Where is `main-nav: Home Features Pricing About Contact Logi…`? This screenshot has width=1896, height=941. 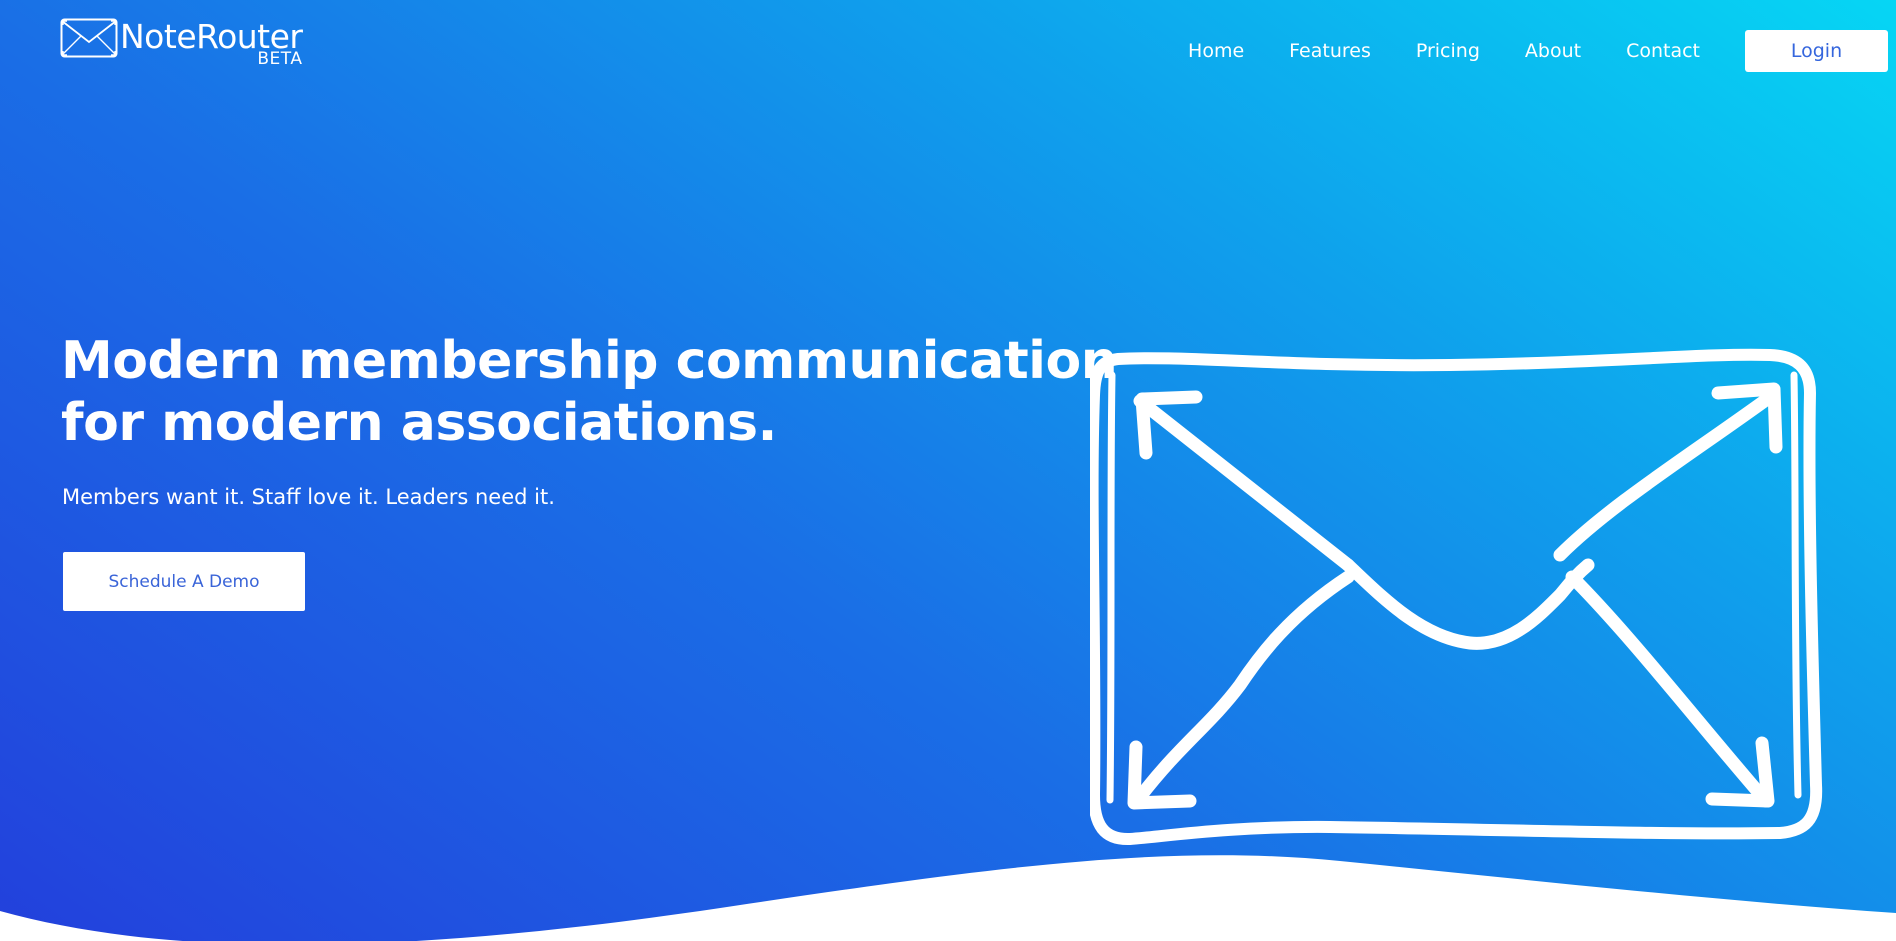
main-nav: Home Features Pricing About Contact Logi… is located at coordinates (1542, 51).